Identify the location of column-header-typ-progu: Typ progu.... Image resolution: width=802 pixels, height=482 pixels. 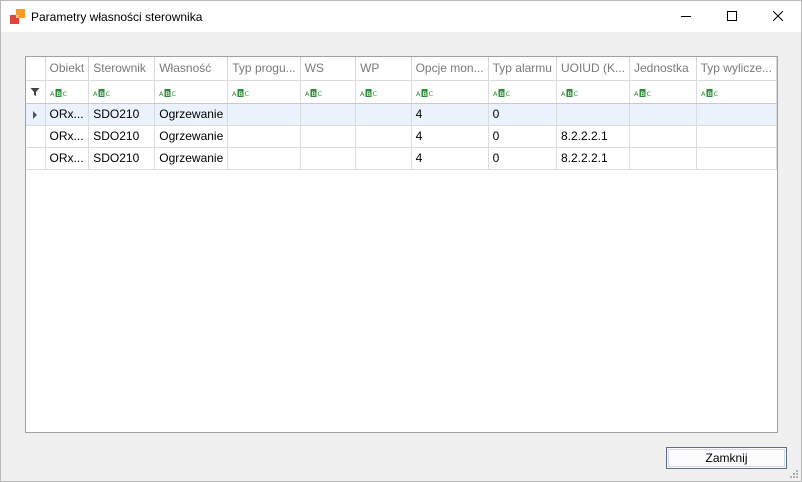
(264, 69).